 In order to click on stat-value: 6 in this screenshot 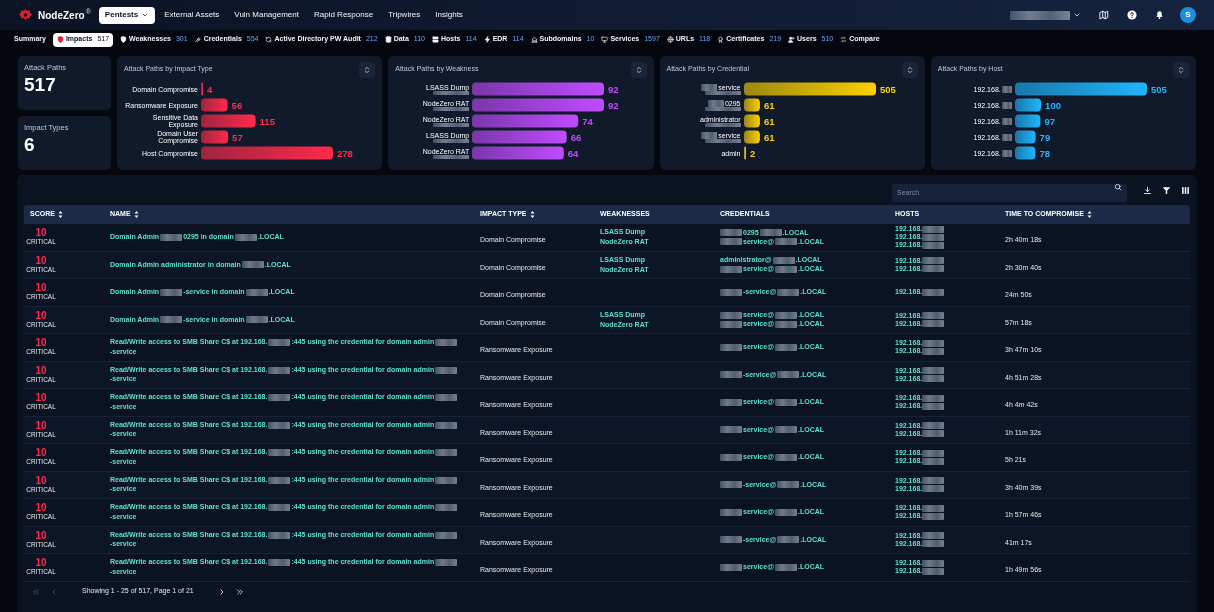, I will do `click(30, 145)`.